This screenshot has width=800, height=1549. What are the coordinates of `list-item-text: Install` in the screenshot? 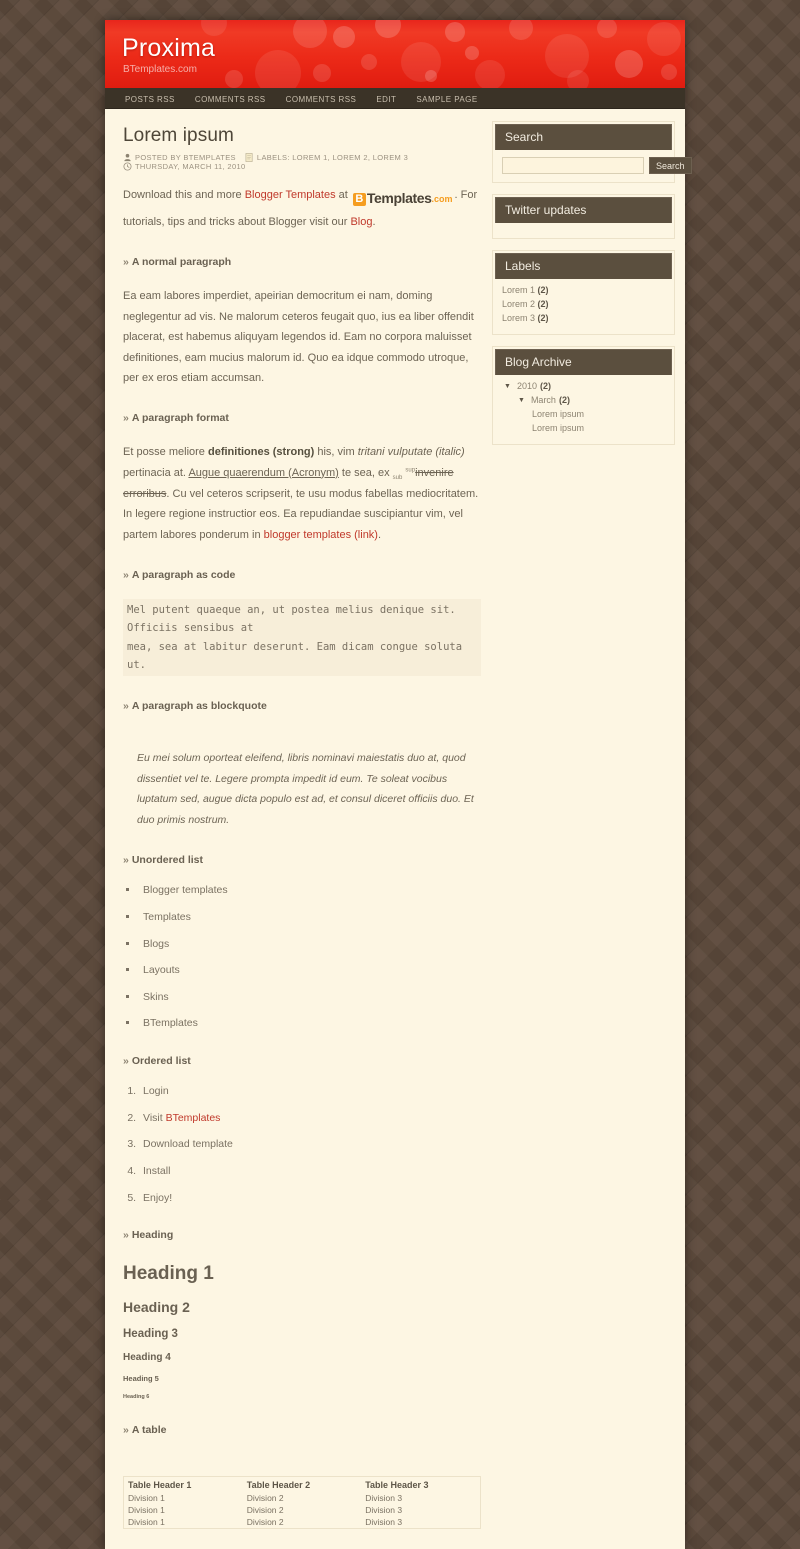 It's located at (157, 1170).